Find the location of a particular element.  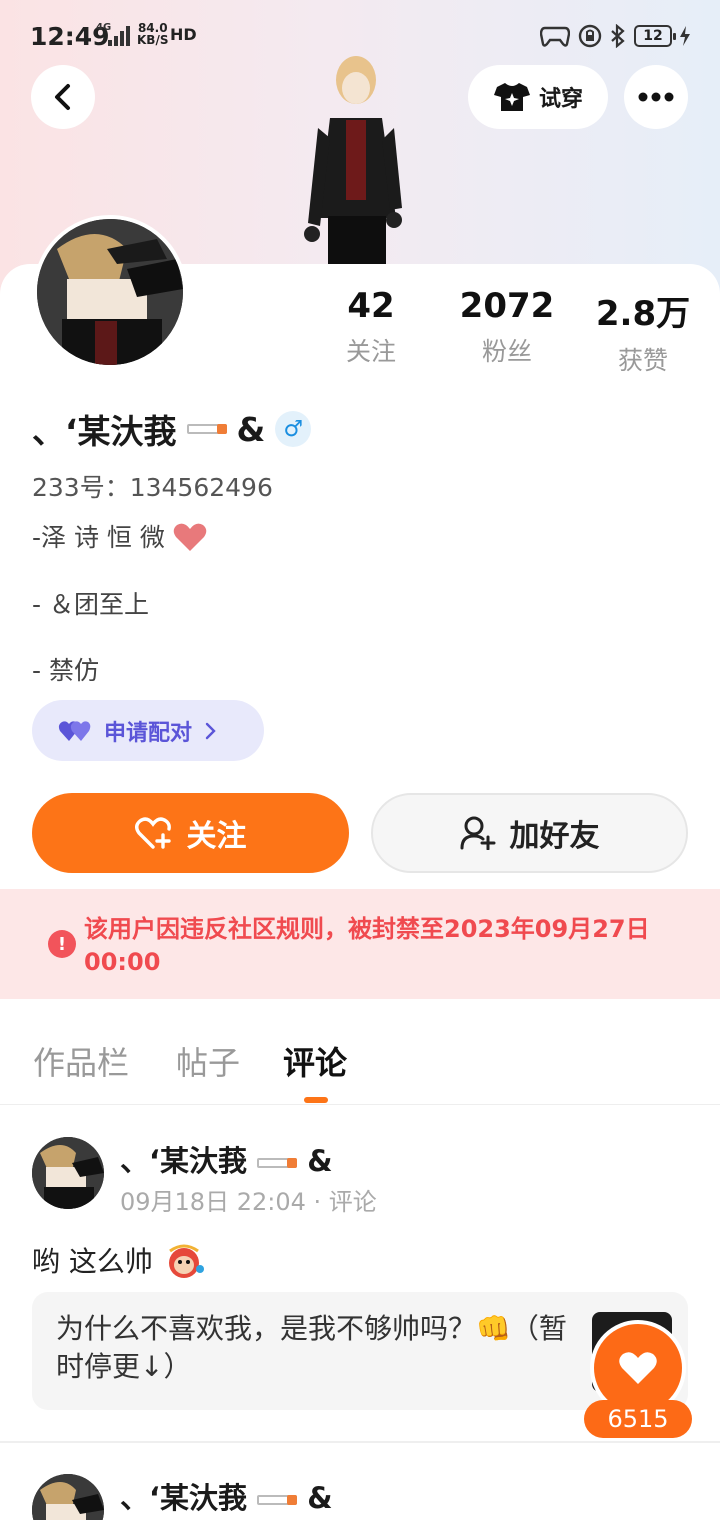

tab-comments: 评论 is located at coordinates (315, 1061).